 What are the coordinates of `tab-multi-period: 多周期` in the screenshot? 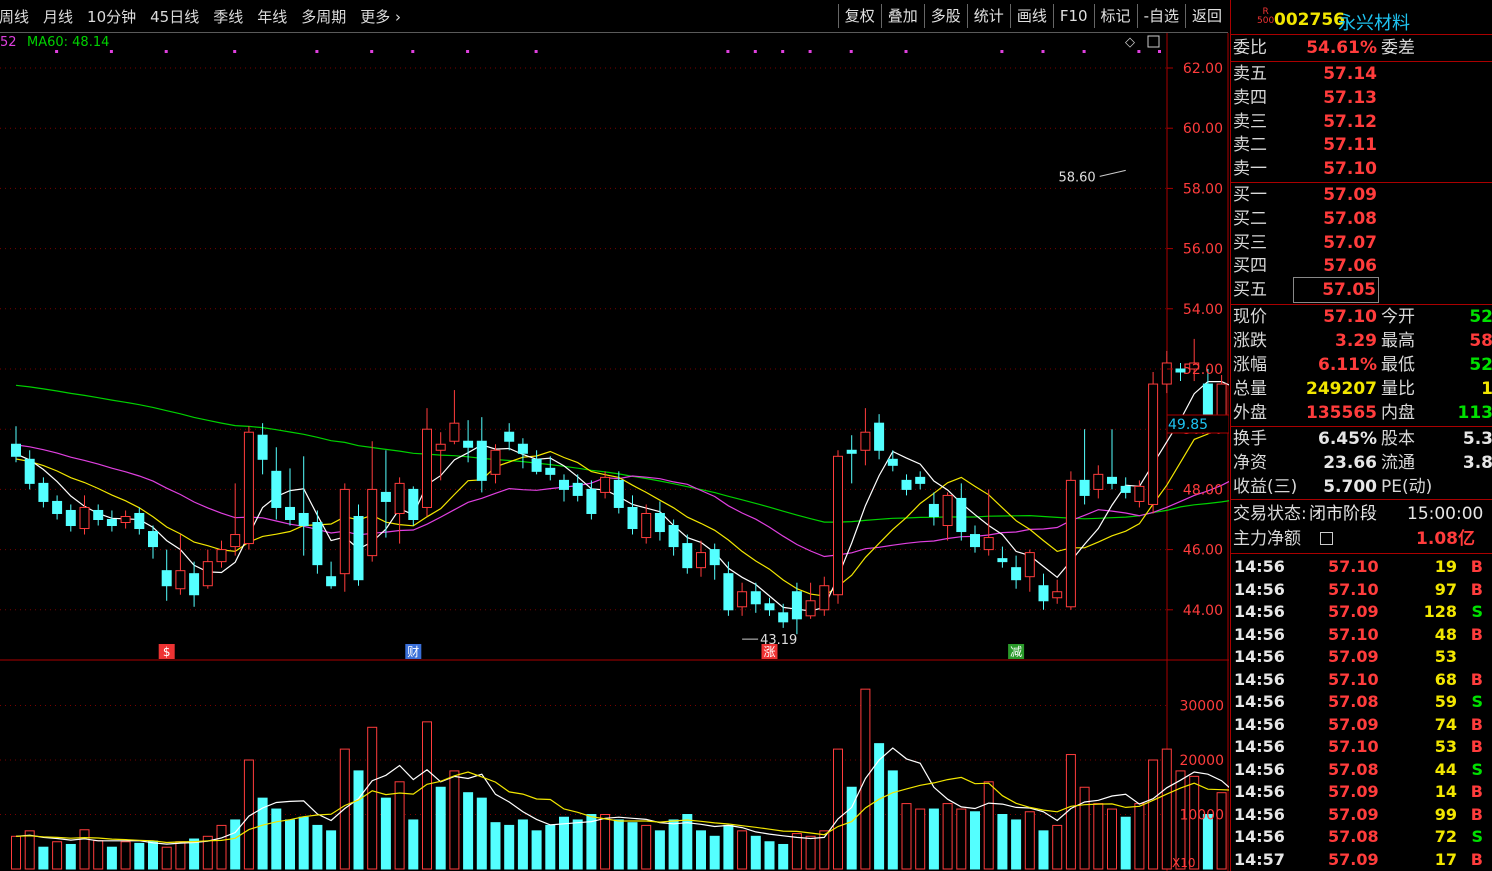 It's located at (323, 16).